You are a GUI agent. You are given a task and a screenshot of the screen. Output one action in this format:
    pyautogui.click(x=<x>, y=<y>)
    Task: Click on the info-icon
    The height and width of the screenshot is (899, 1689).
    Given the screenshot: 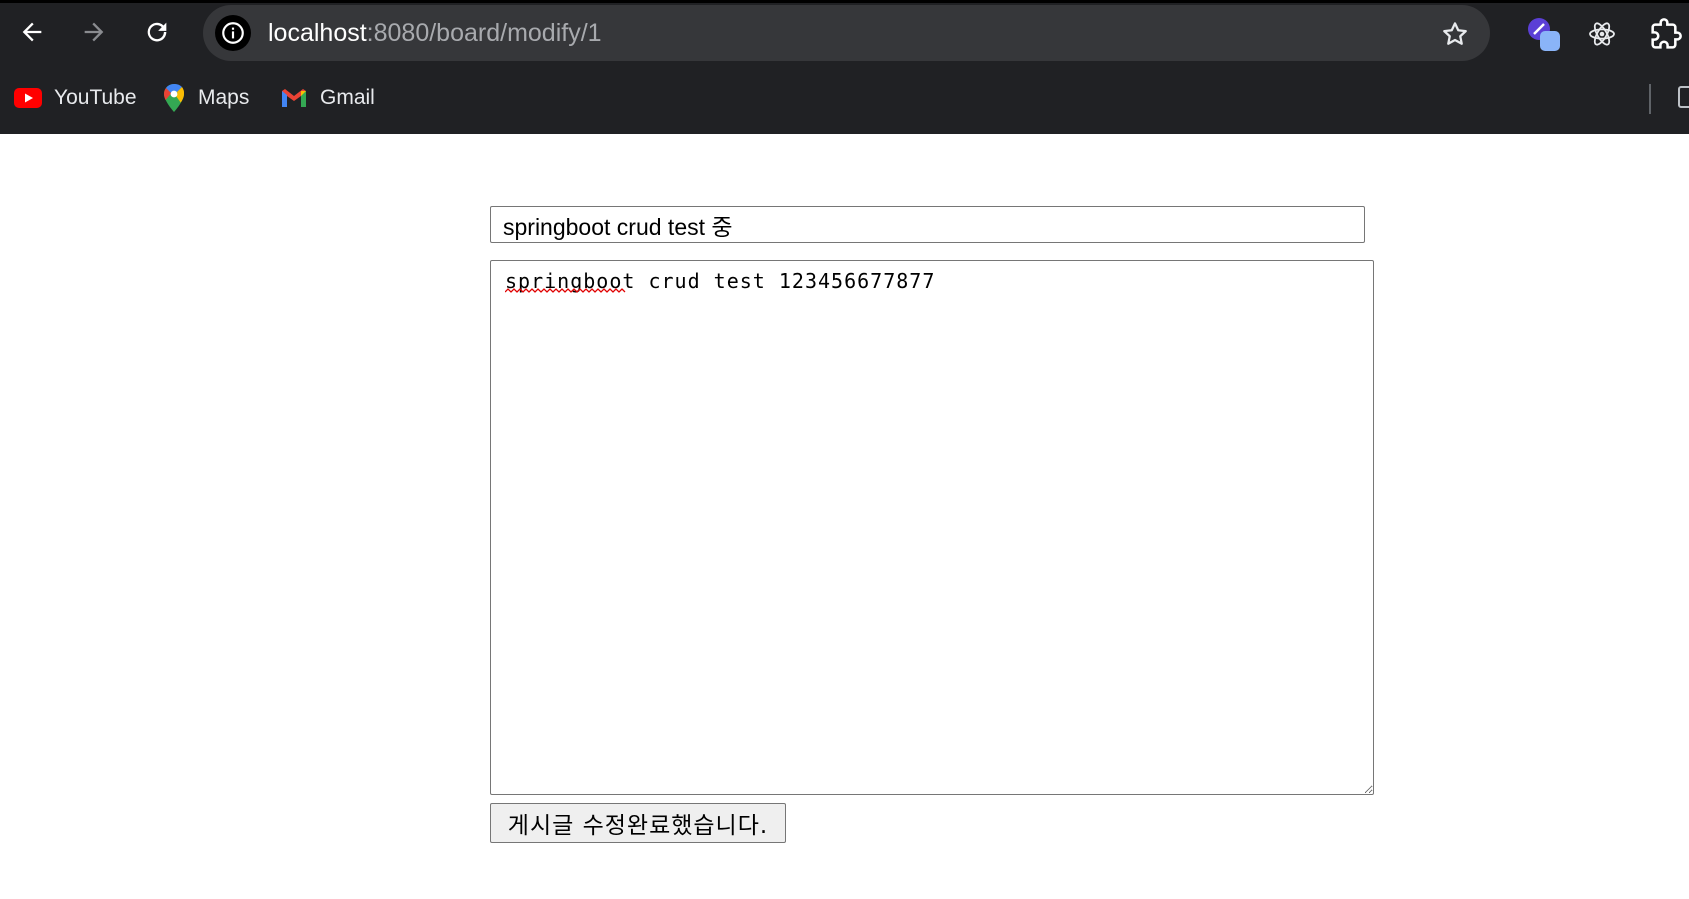 What is the action you would take?
    pyautogui.click(x=233, y=33)
    